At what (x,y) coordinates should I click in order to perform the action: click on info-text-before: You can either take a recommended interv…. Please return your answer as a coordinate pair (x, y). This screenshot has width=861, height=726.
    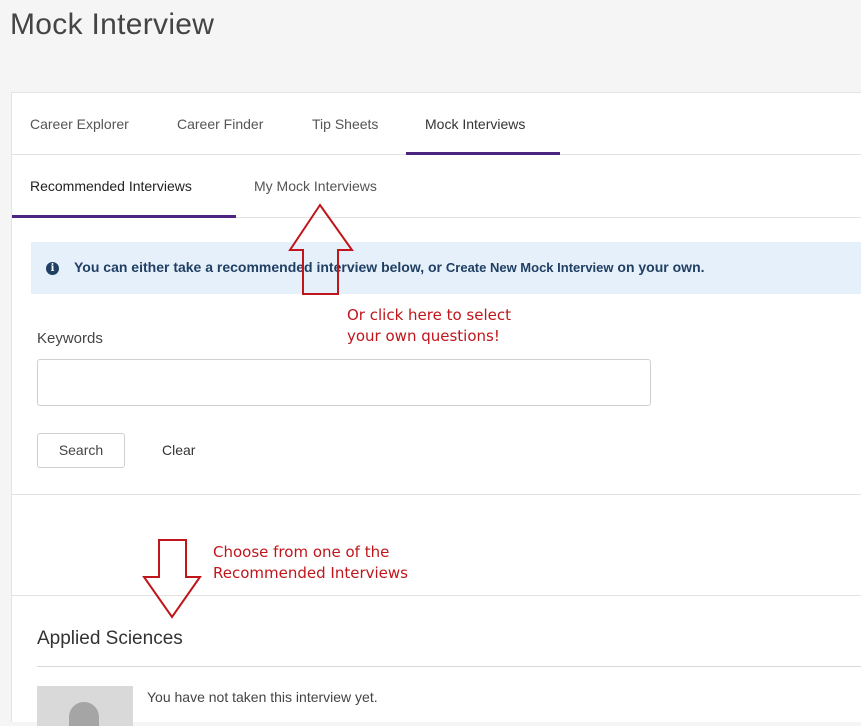
    Looking at the image, I should click on (260, 267).